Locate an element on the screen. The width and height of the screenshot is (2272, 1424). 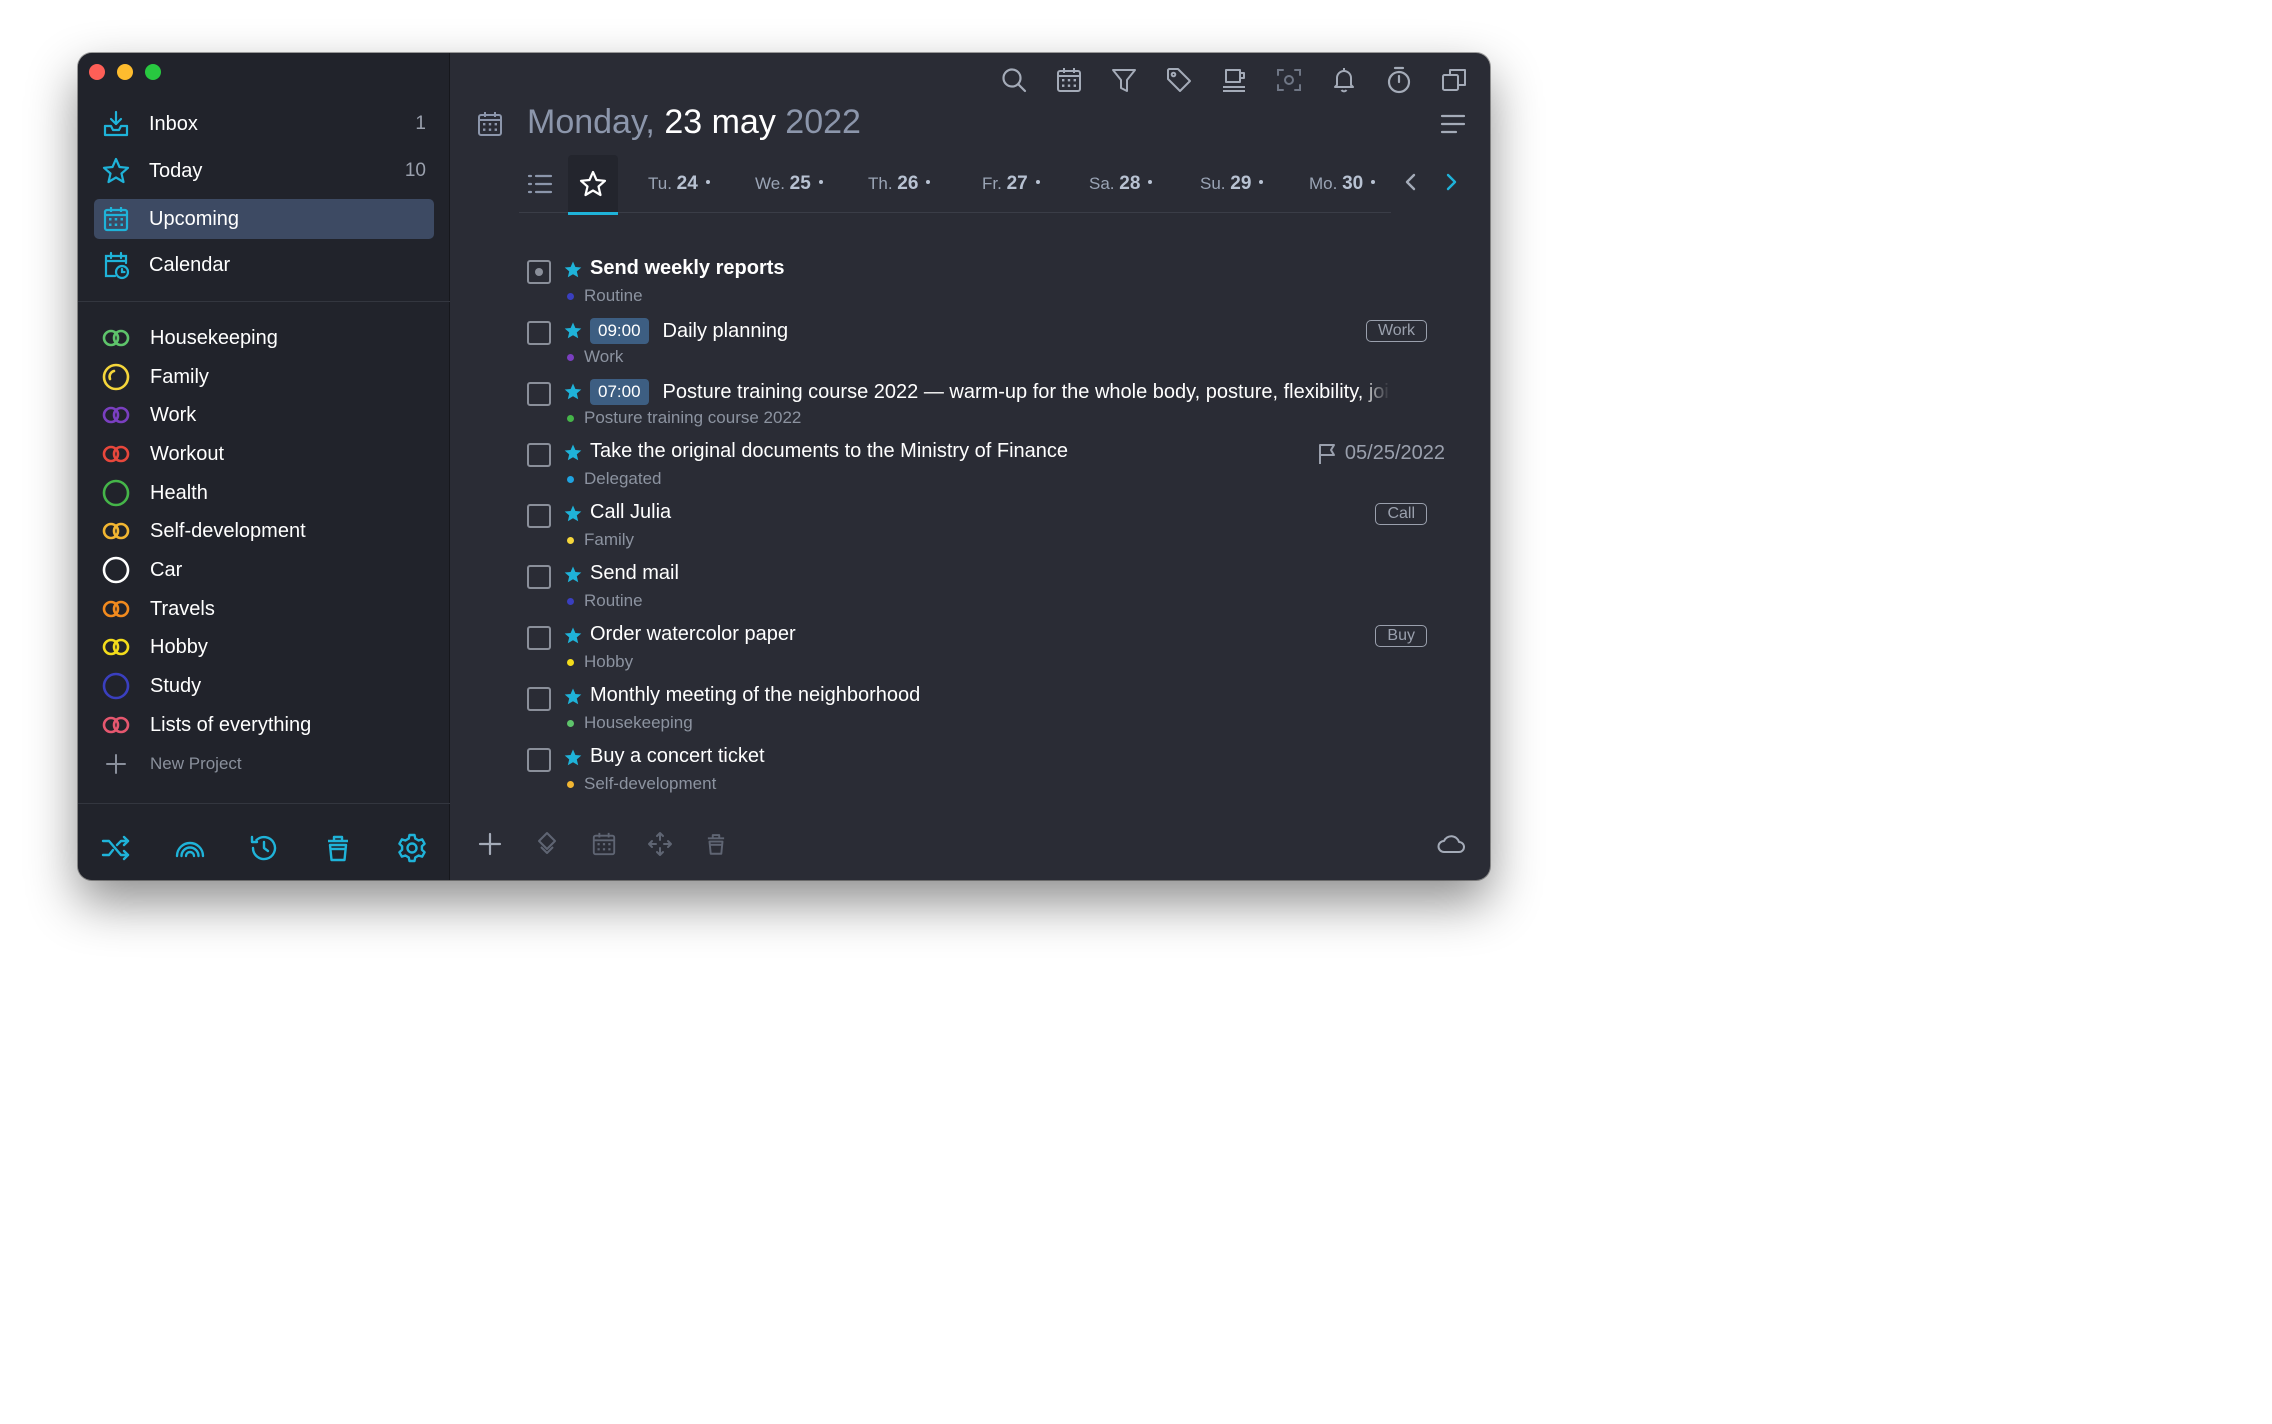
tab-day-we: We. 25 is located at coordinates (789, 184).